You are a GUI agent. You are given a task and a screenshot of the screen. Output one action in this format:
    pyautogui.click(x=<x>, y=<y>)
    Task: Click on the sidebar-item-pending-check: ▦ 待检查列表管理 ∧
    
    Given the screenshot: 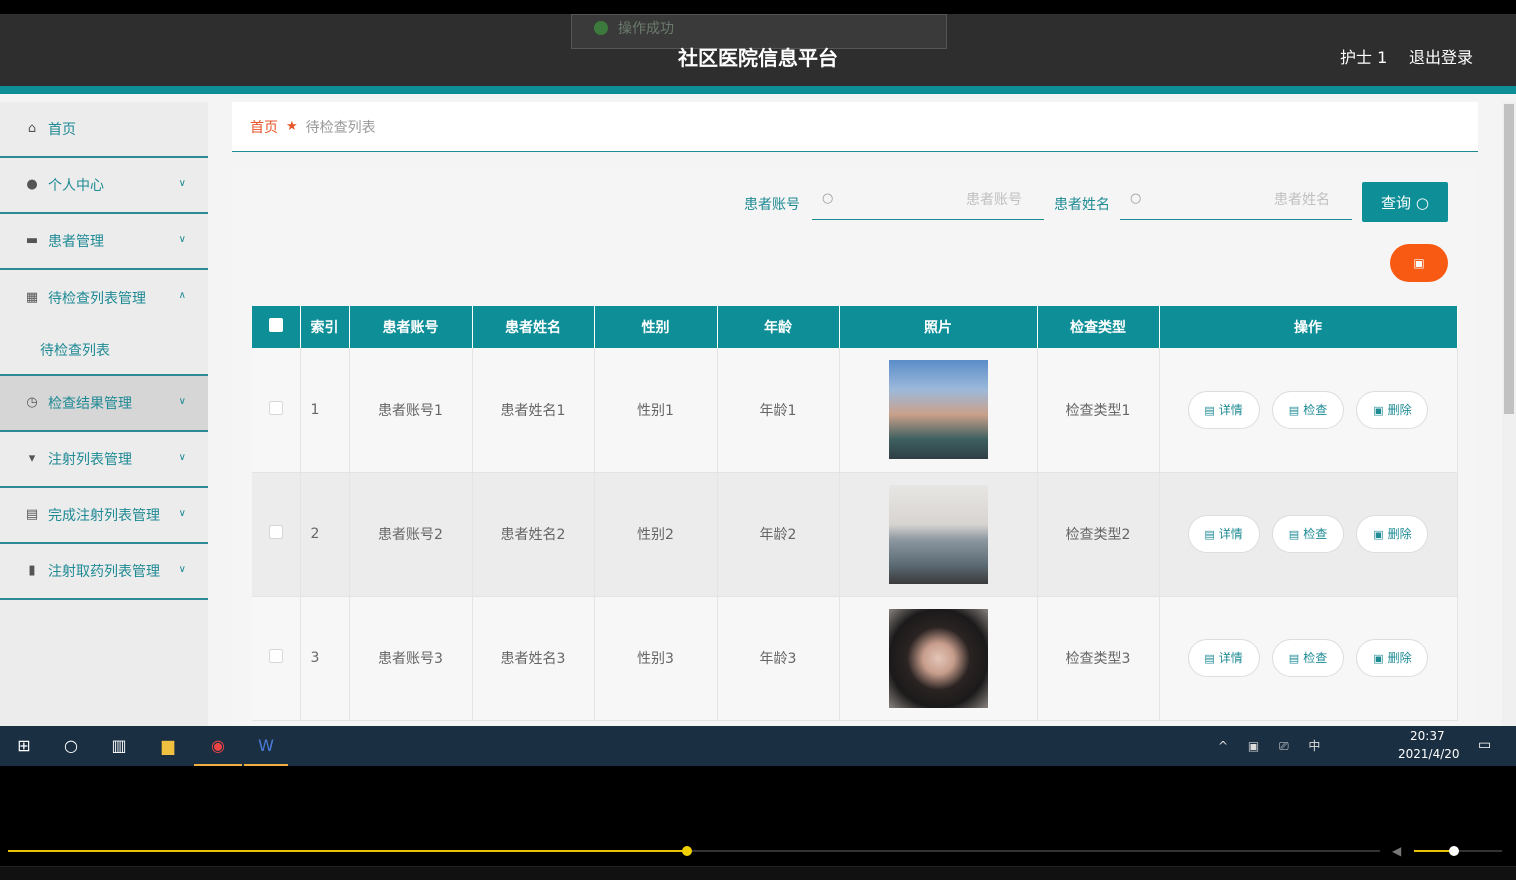 What is the action you would take?
    pyautogui.click(x=104, y=298)
    